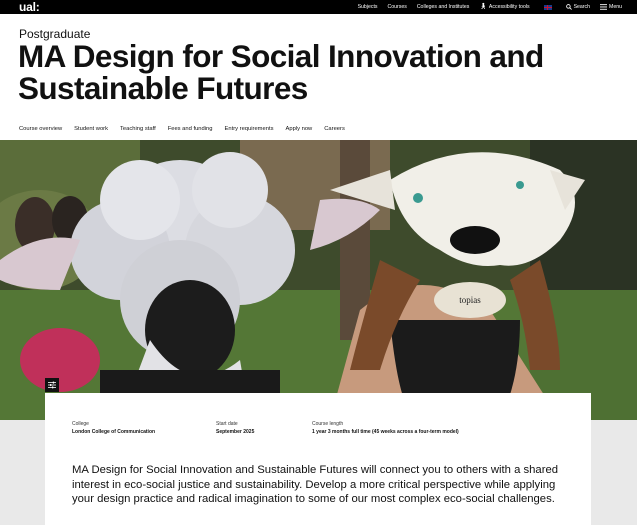 The image size is (637, 525). What do you see at coordinates (604, 7) in the screenshot?
I see `menu-icon` at bounding box center [604, 7].